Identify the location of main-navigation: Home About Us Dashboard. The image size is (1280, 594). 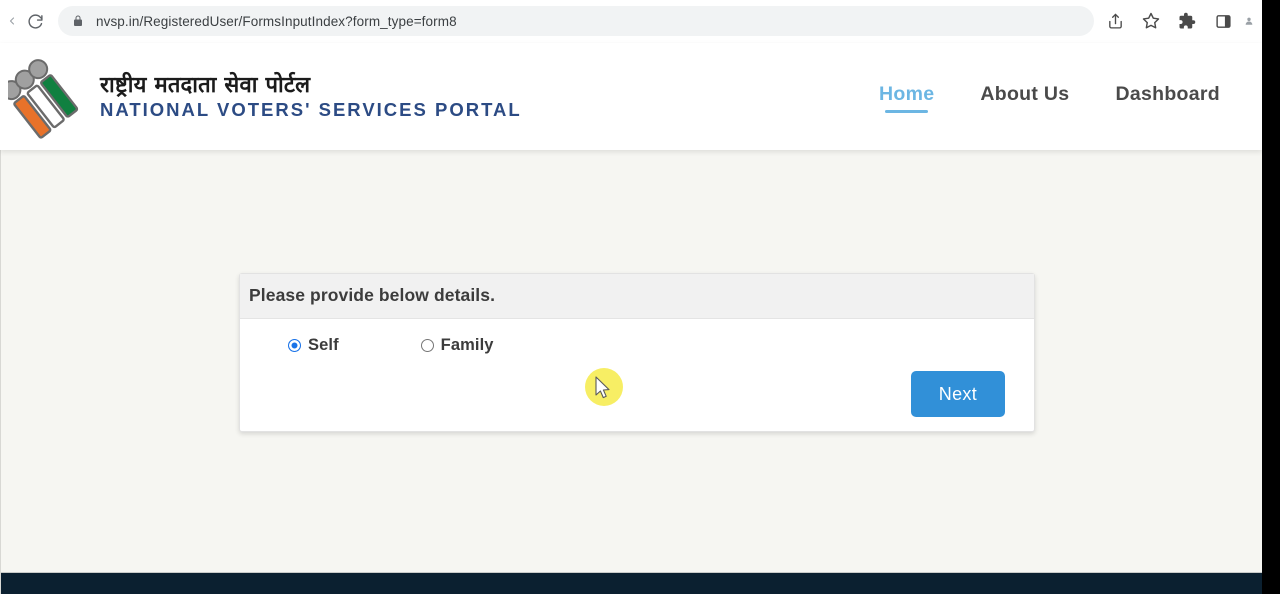
(1070, 97).